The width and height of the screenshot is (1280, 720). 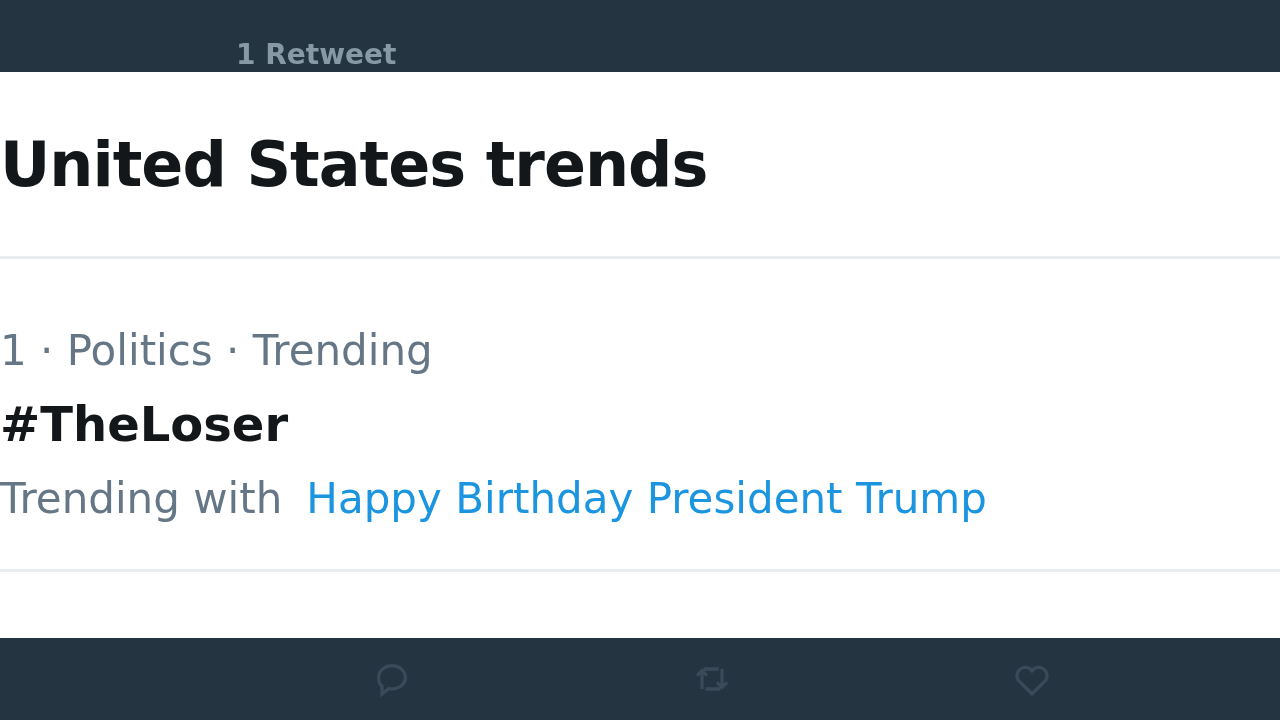 I want to click on retweet-count: 1 Retweet, so click(x=316, y=55).